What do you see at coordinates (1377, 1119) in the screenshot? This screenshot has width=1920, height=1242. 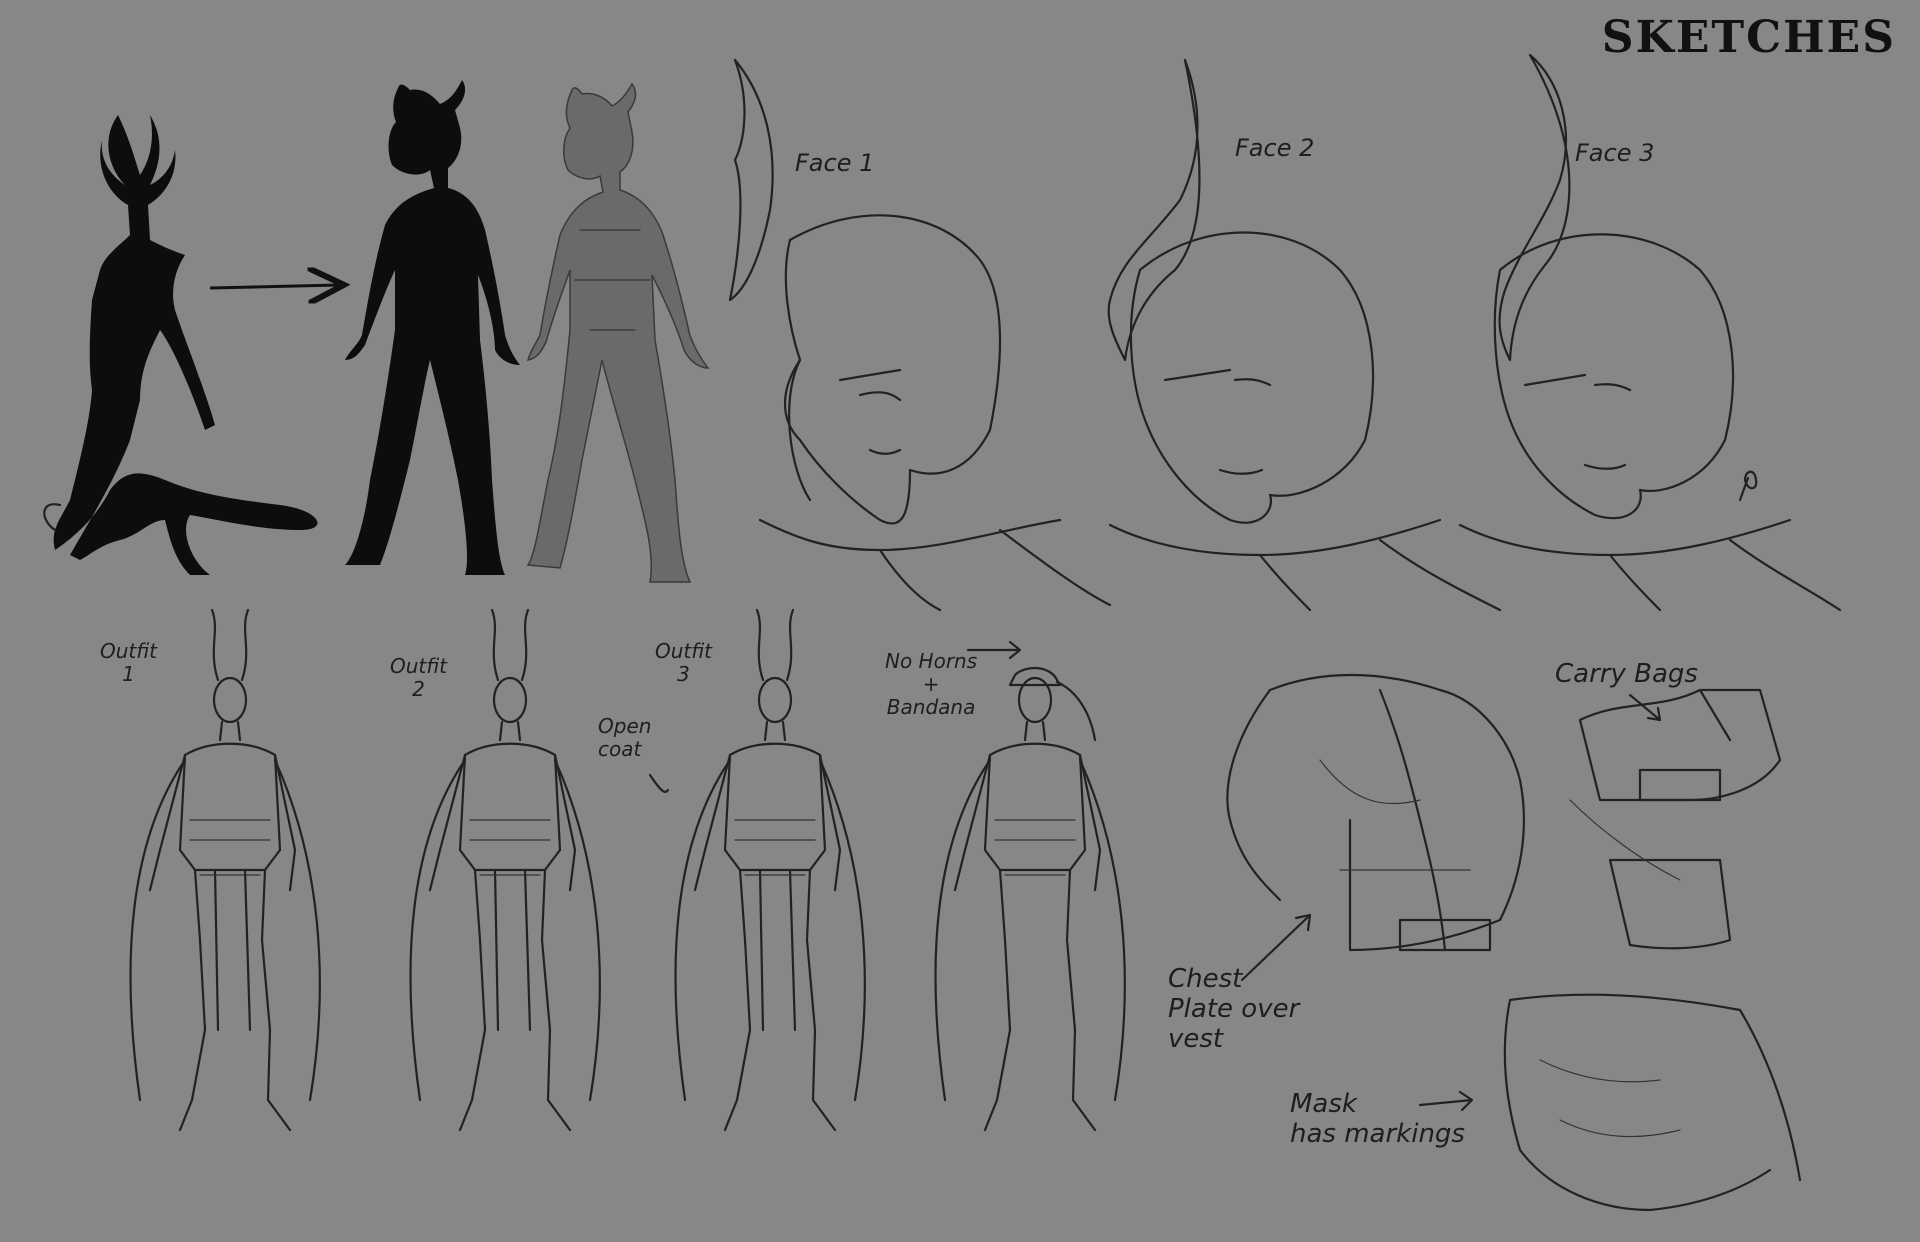 I see `mask-note: Mask has markings` at bounding box center [1377, 1119].